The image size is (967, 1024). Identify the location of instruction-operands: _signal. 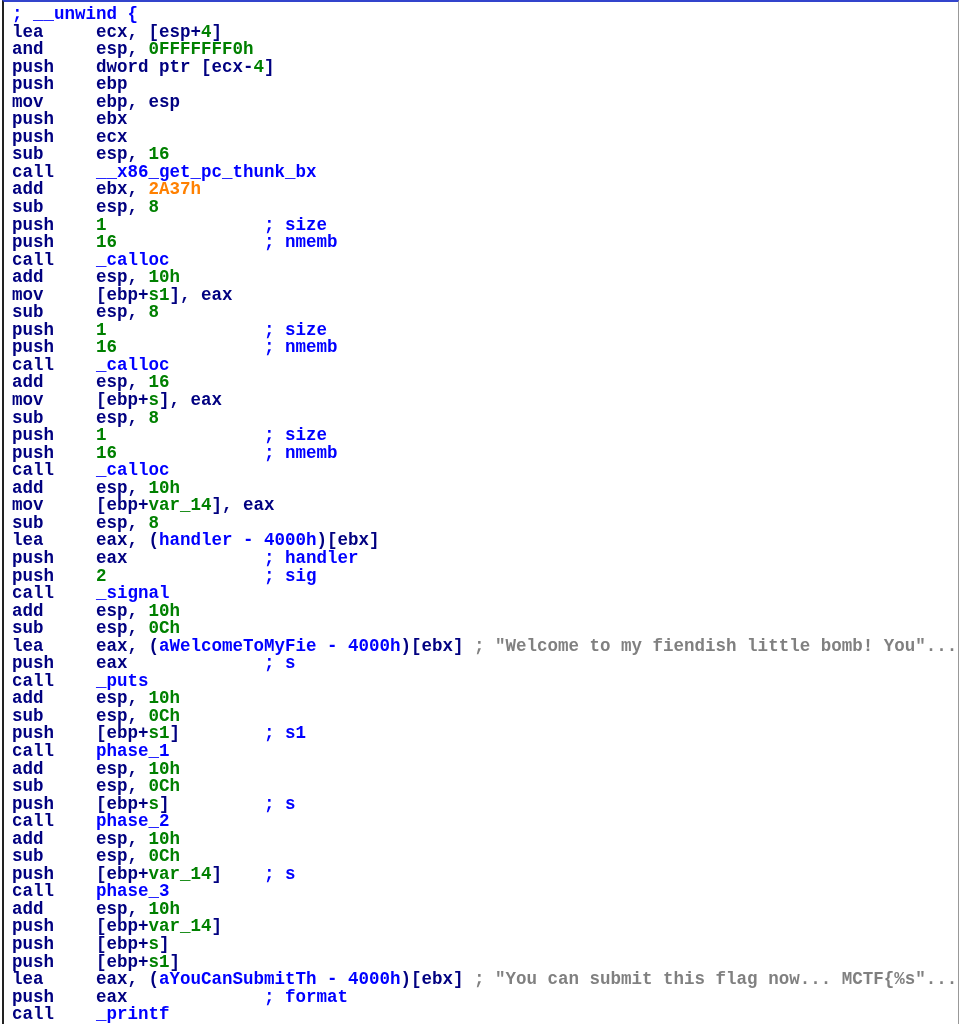
(133, 593).